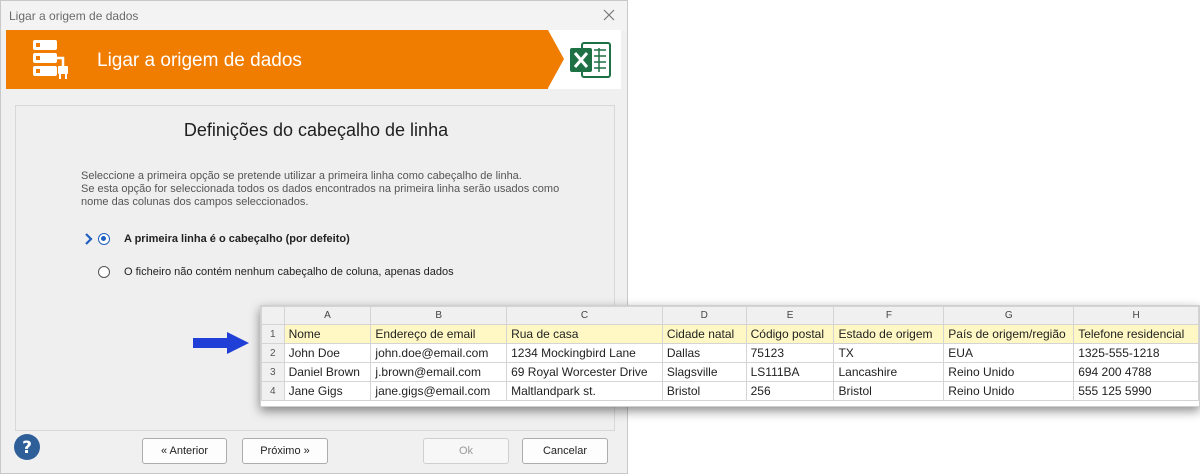 This screenshot has width=1200, height=474. Describe the element at coordinates (704, 315) in the screenshot. I see `column-header: D` at that location.